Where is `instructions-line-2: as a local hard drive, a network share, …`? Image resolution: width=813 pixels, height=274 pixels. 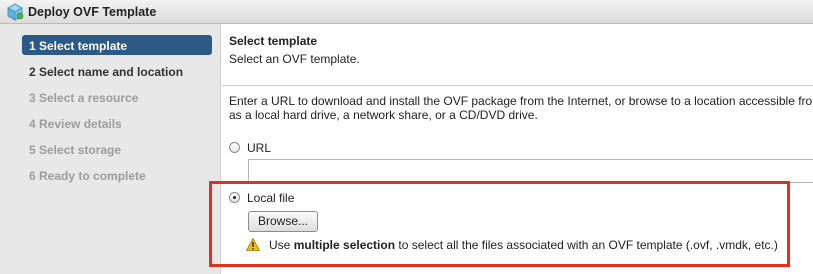
instructions-line-2: as a local hard drive, a network share, … is located at coordinates (383, 115).